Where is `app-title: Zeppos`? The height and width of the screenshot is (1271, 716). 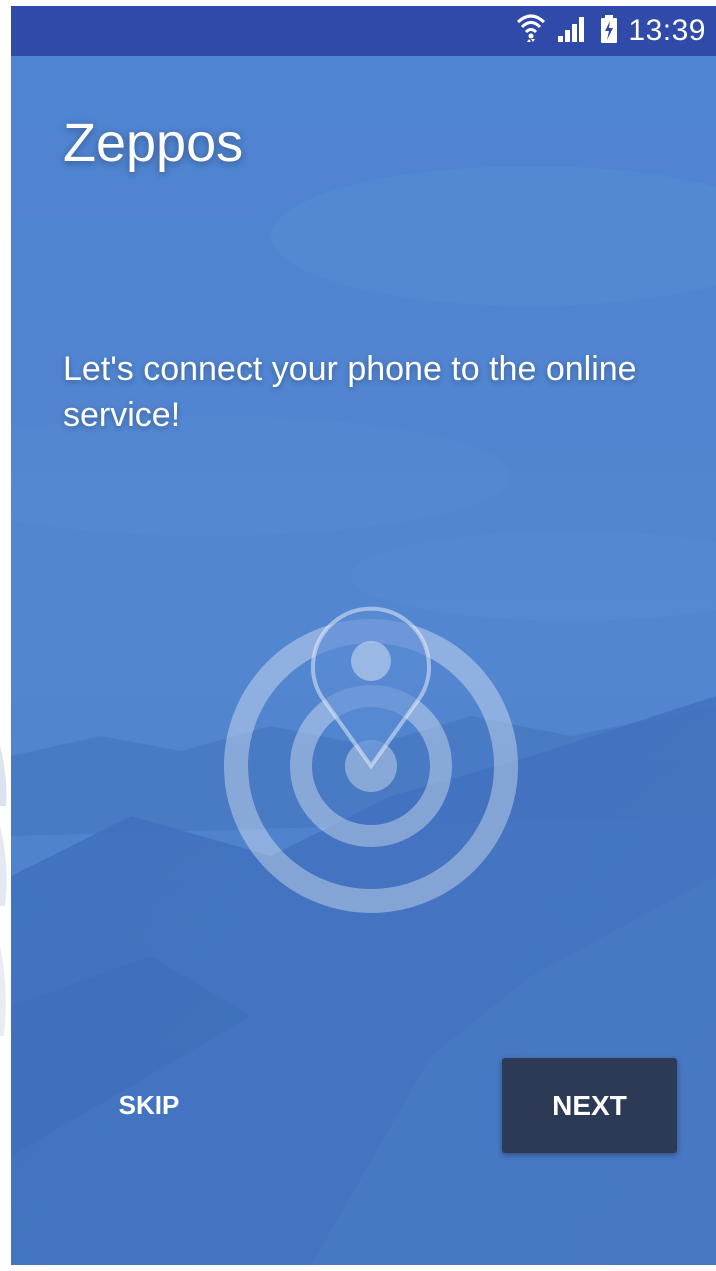 app-title: Zeppos is located at coordinates (153, 143).